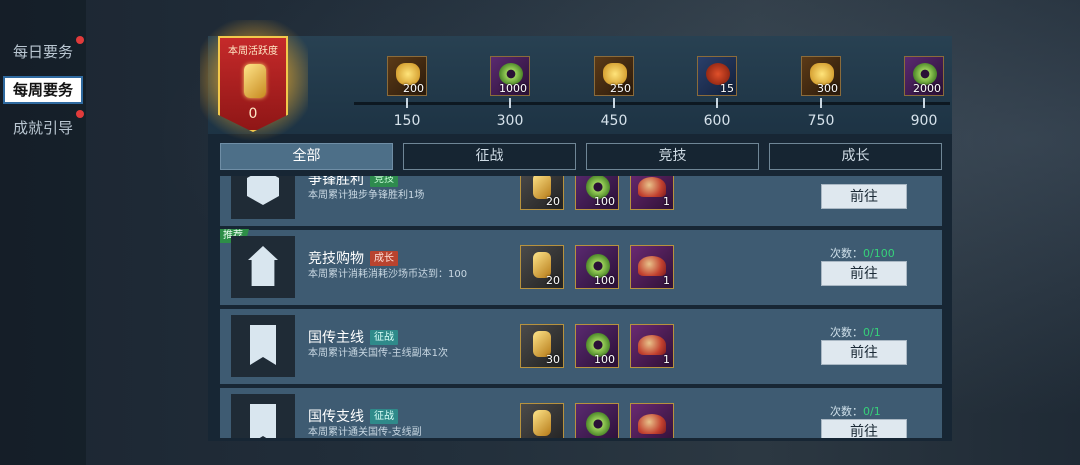 This screenshot has width=1080, height=465. Describe the element at coordinates (336, 338) in the screenshot. I see `task-title: 国传主线` at that location.